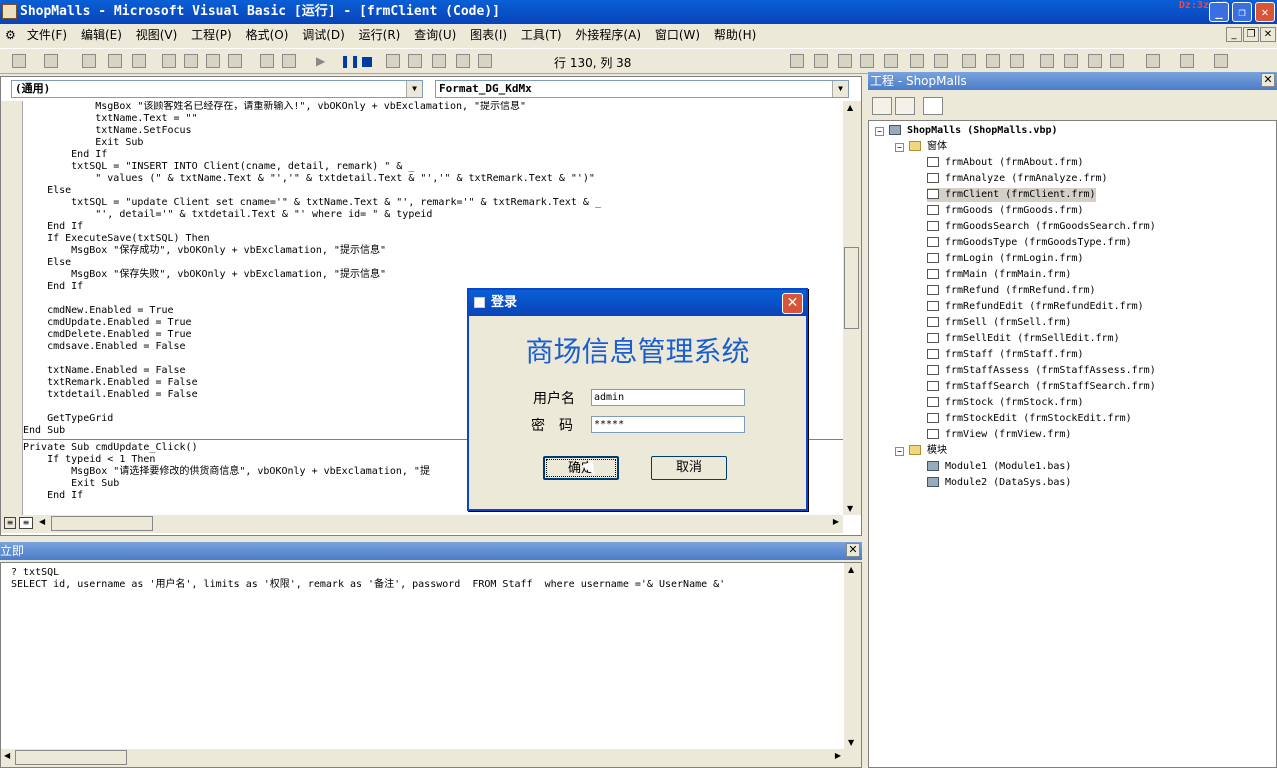  Describe the element at coordinates (1047, 61) in the screenshot. I see `bookmark-icon` at that location.